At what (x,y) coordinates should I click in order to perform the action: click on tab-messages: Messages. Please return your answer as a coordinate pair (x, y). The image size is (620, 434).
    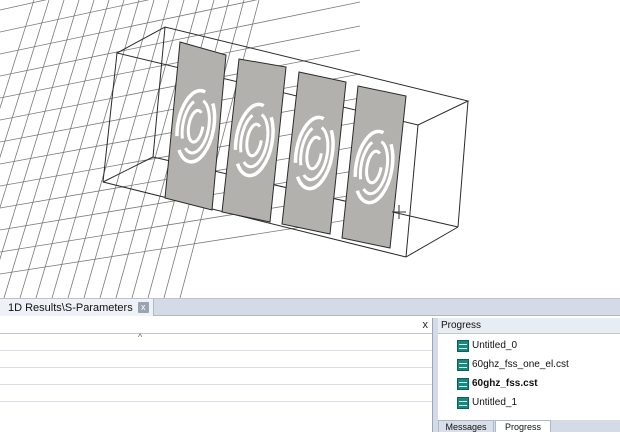
    Looking at the image, I should click on (466, 426).